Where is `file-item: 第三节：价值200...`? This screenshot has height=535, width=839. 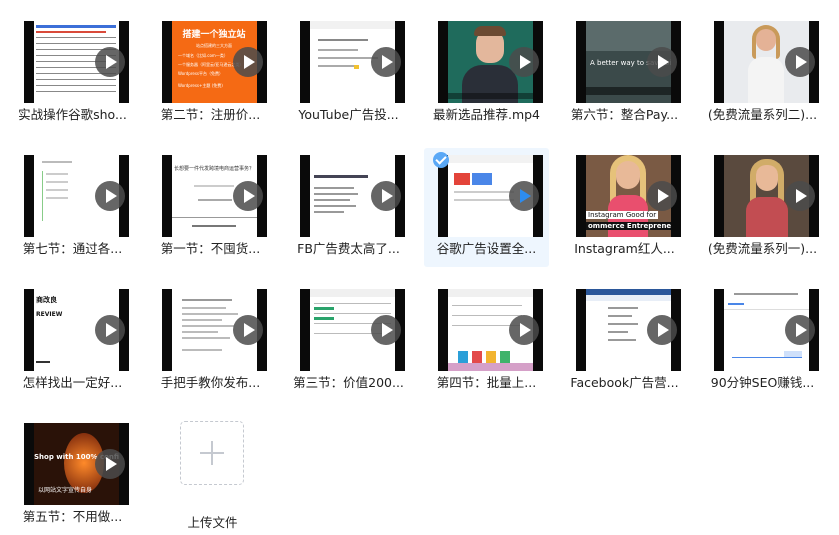 file-item: 第三节：价值200... is located at coordinates (348, 341).